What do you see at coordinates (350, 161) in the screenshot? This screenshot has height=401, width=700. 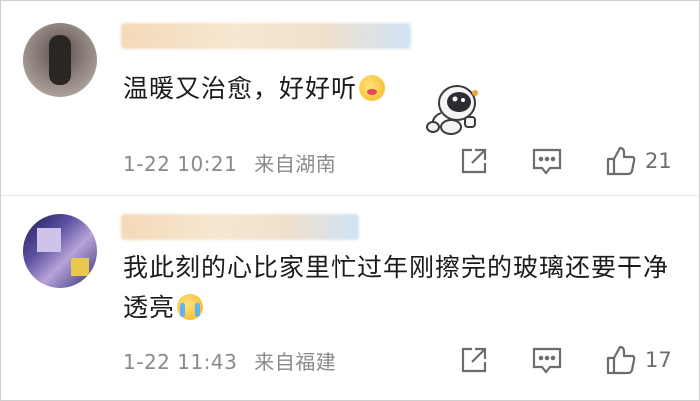 I see `comment-actions: 21` at bounding box center [350, 161].